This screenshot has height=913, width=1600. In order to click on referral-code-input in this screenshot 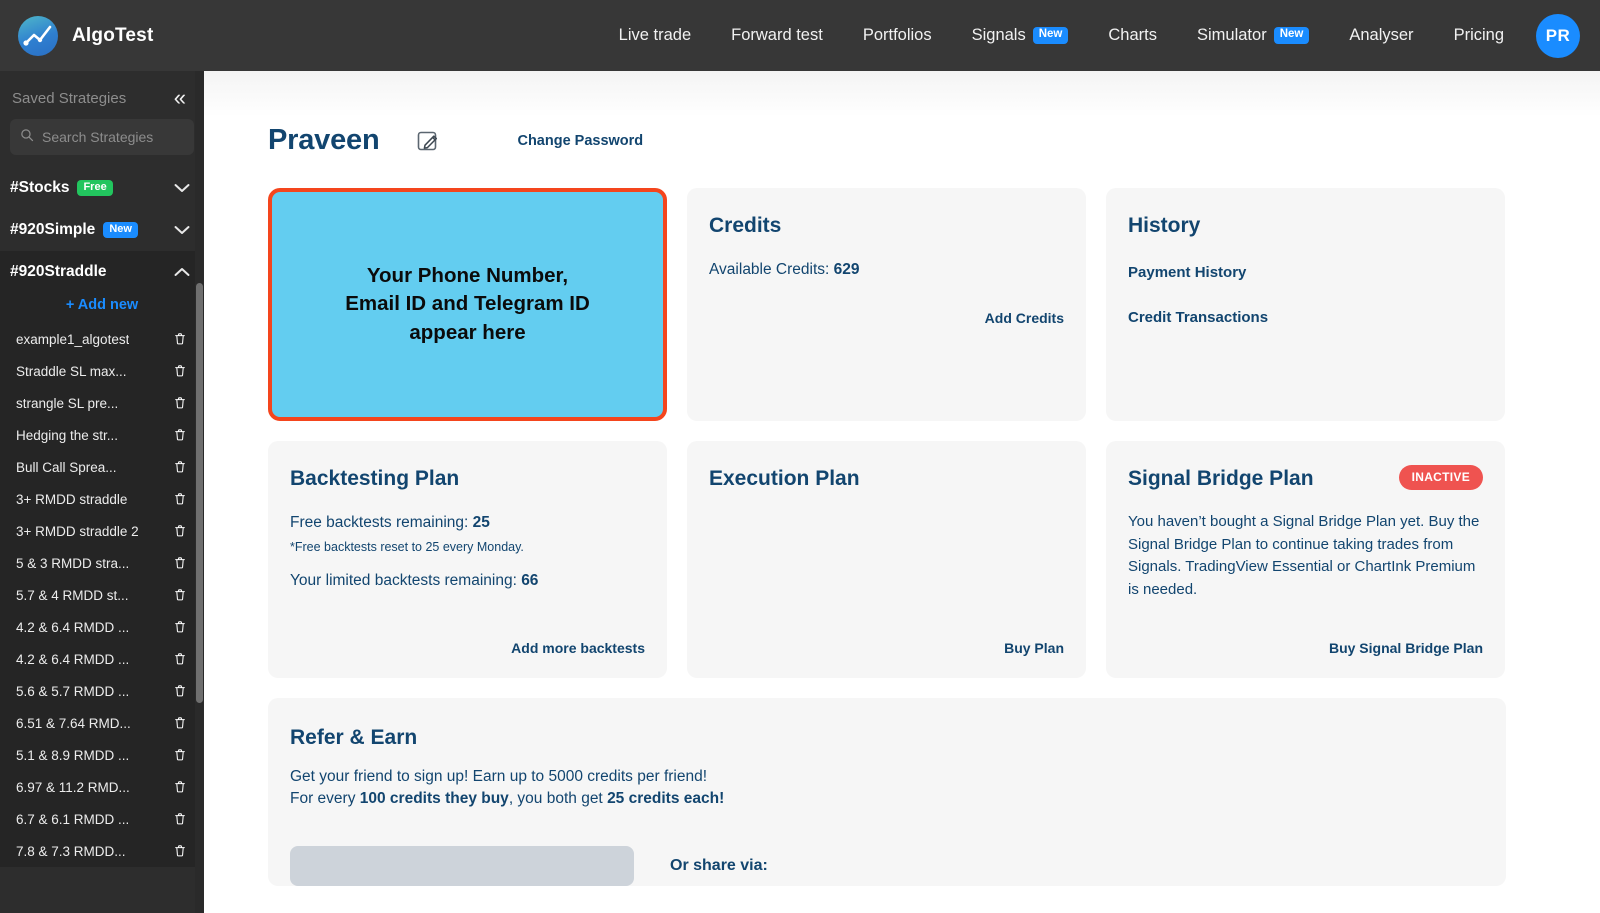, I will do `click(462, 866)`.